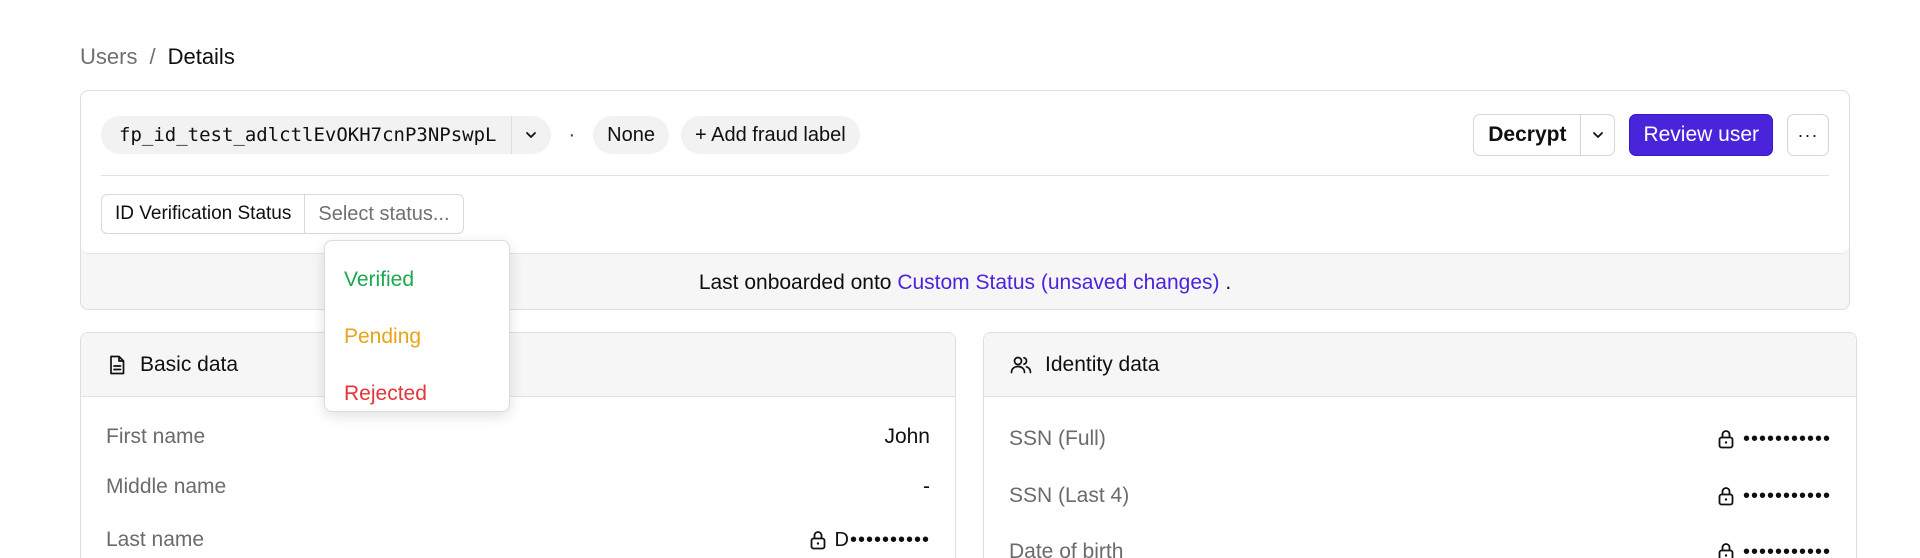 This screenshot has height=558, width=1920. Describe the element at coordinates (518, 365) in the screenshot. I see `basic-data-header: Basic data` at that location.